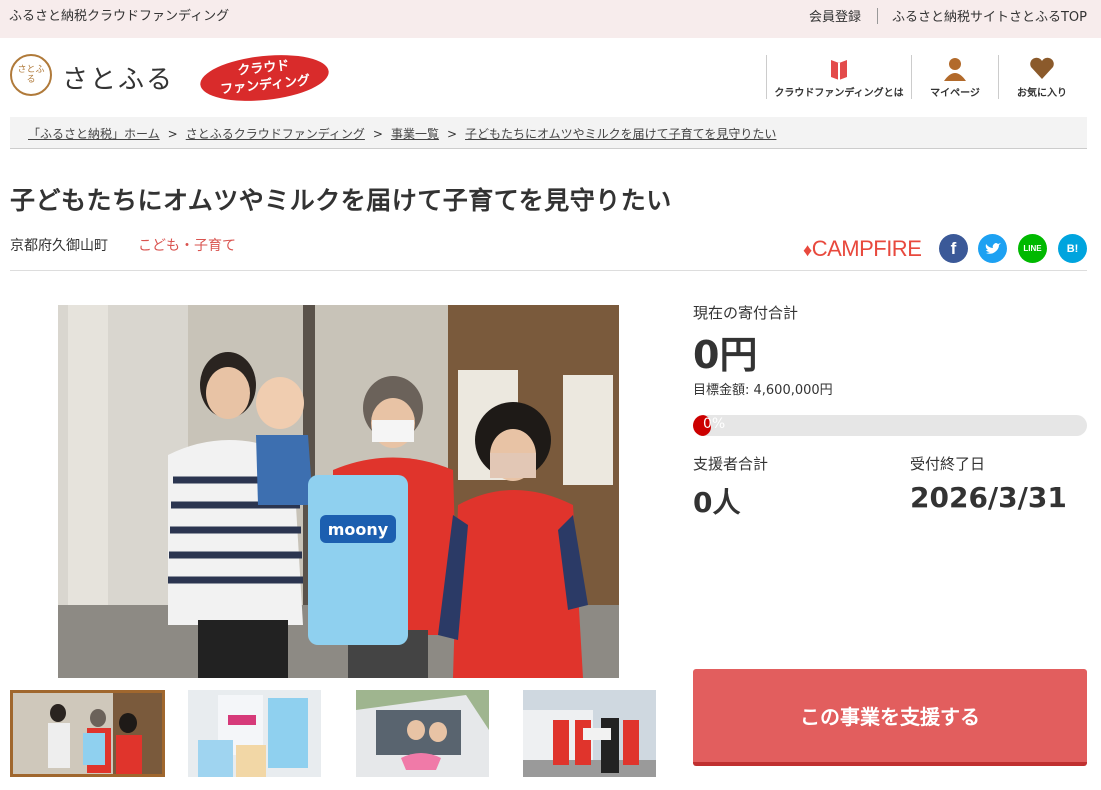 The image size is (1101, 790). I want to click on top-links: 会員登録 ふるさと納税サイトさとふるTOP, so click(948, 15).